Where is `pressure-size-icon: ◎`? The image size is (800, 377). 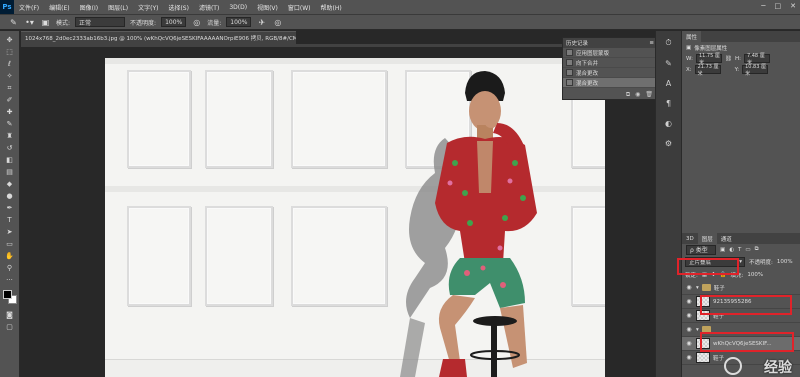
pressure-size-icon: ◎ is located at coordinates (277, 22).